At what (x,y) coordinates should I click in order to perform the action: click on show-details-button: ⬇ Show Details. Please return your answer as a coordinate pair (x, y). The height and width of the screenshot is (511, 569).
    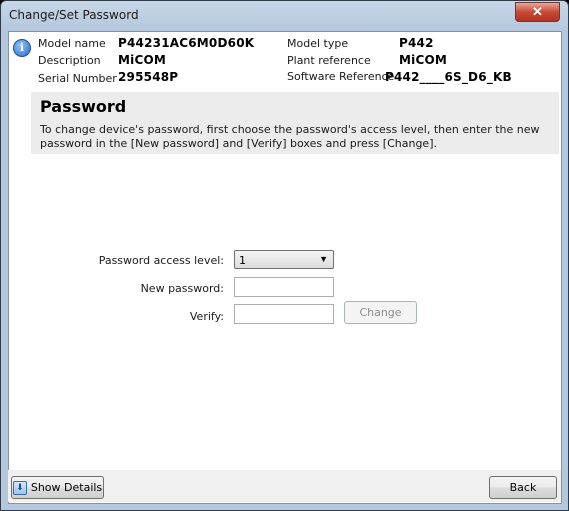
    Looking at the image, I should click on (57, 487).